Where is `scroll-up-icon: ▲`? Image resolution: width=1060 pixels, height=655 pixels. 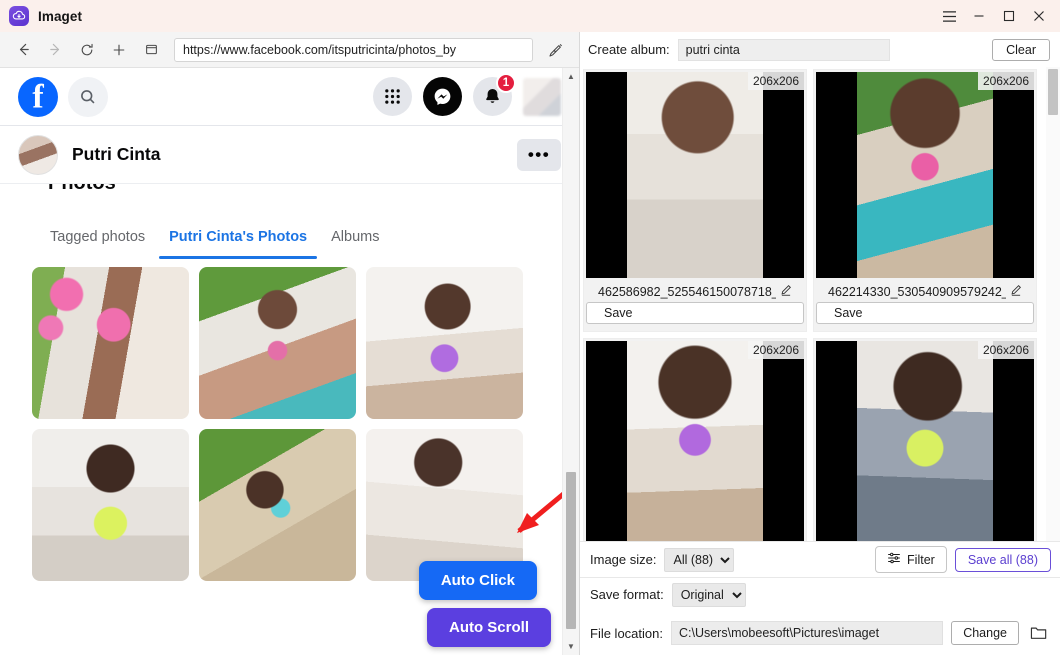 scroll-up-icon: ▲ is located at coordinates (571, 76).